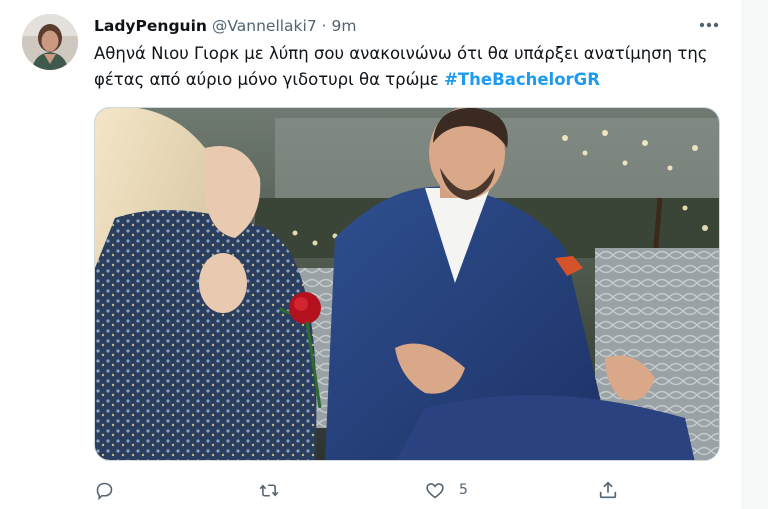 This screenshot has width=768, height=509. I want to click on share-icon, so click(608, 490).